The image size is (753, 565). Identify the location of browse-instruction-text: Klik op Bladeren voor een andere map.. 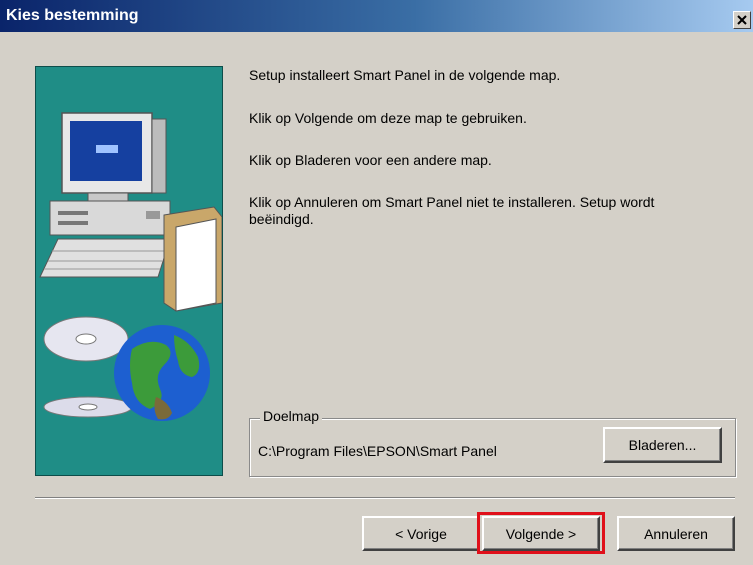
(370, 160).